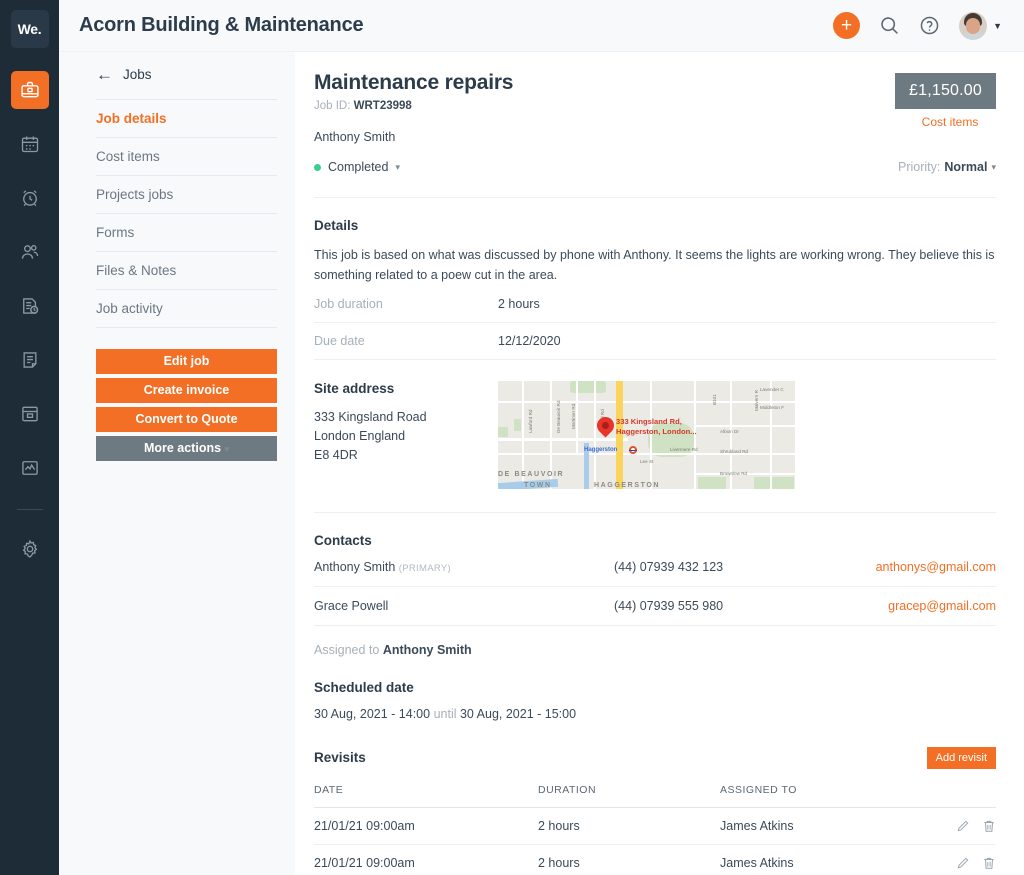  What do you see at coordinates (464, 567) in the screenshot?
I see `contact-name: Anthony Smith (PRIMARY)` at bounding box center [464, 567].